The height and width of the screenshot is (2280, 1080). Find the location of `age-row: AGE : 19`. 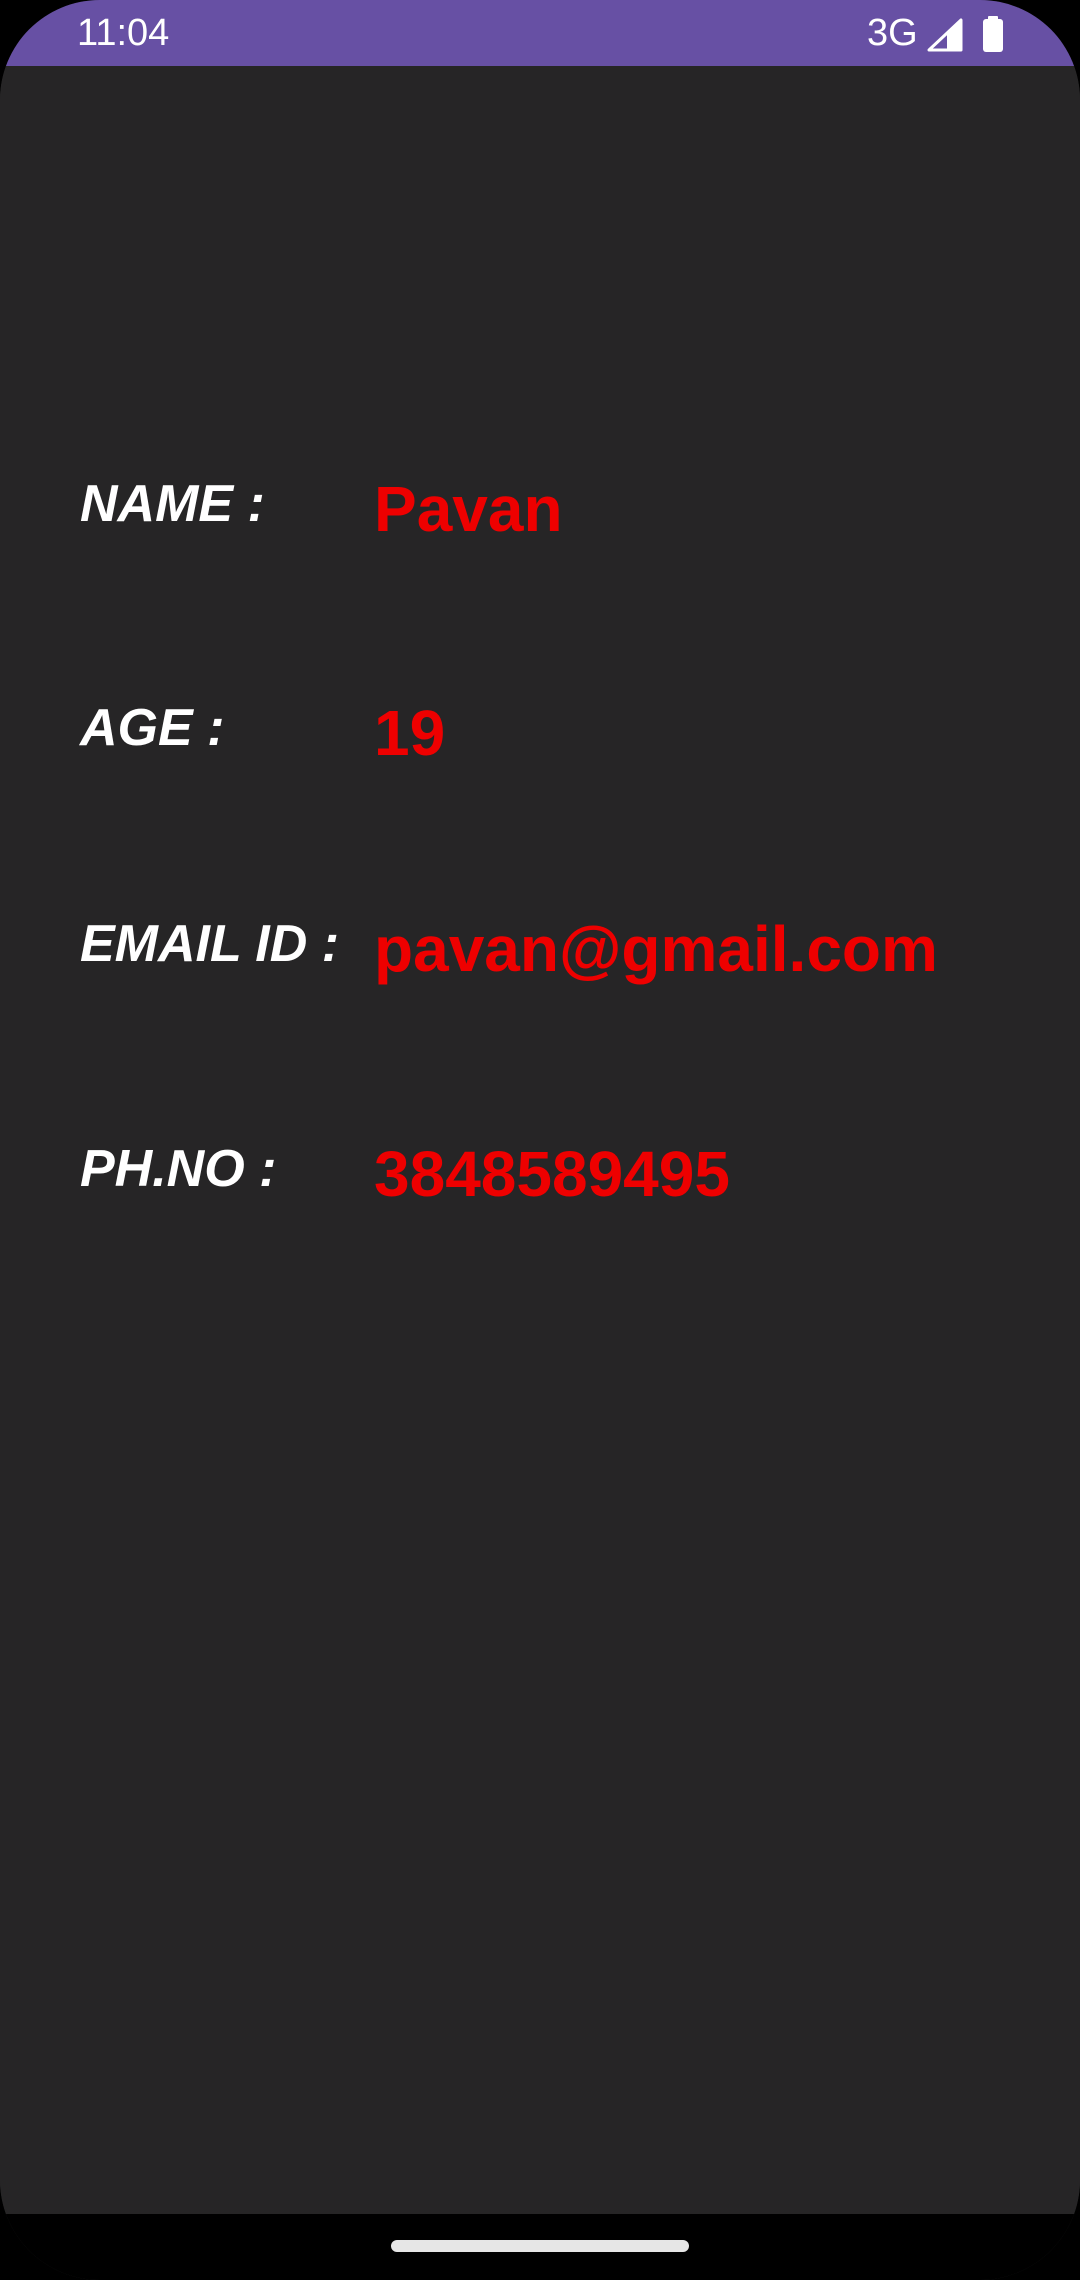

age-row: AGE : 19 is located at coordinates (540, 747).